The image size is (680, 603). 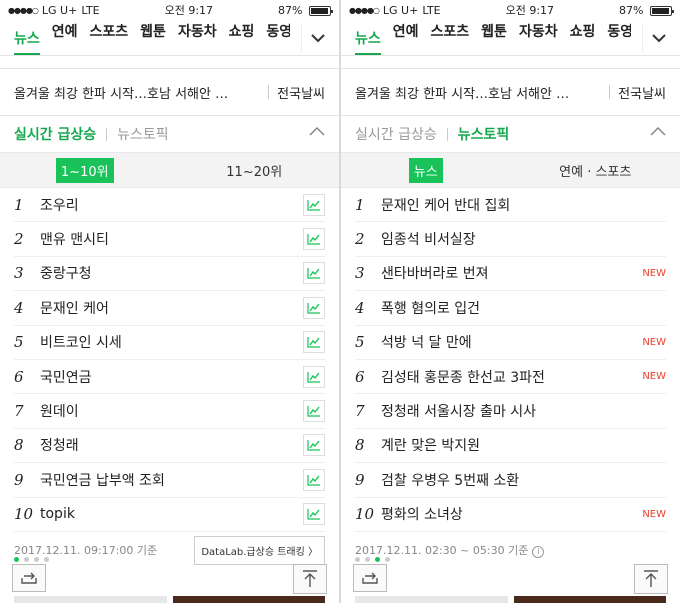 I want to click on keyword: 조우리, so click(x=171, y=205).